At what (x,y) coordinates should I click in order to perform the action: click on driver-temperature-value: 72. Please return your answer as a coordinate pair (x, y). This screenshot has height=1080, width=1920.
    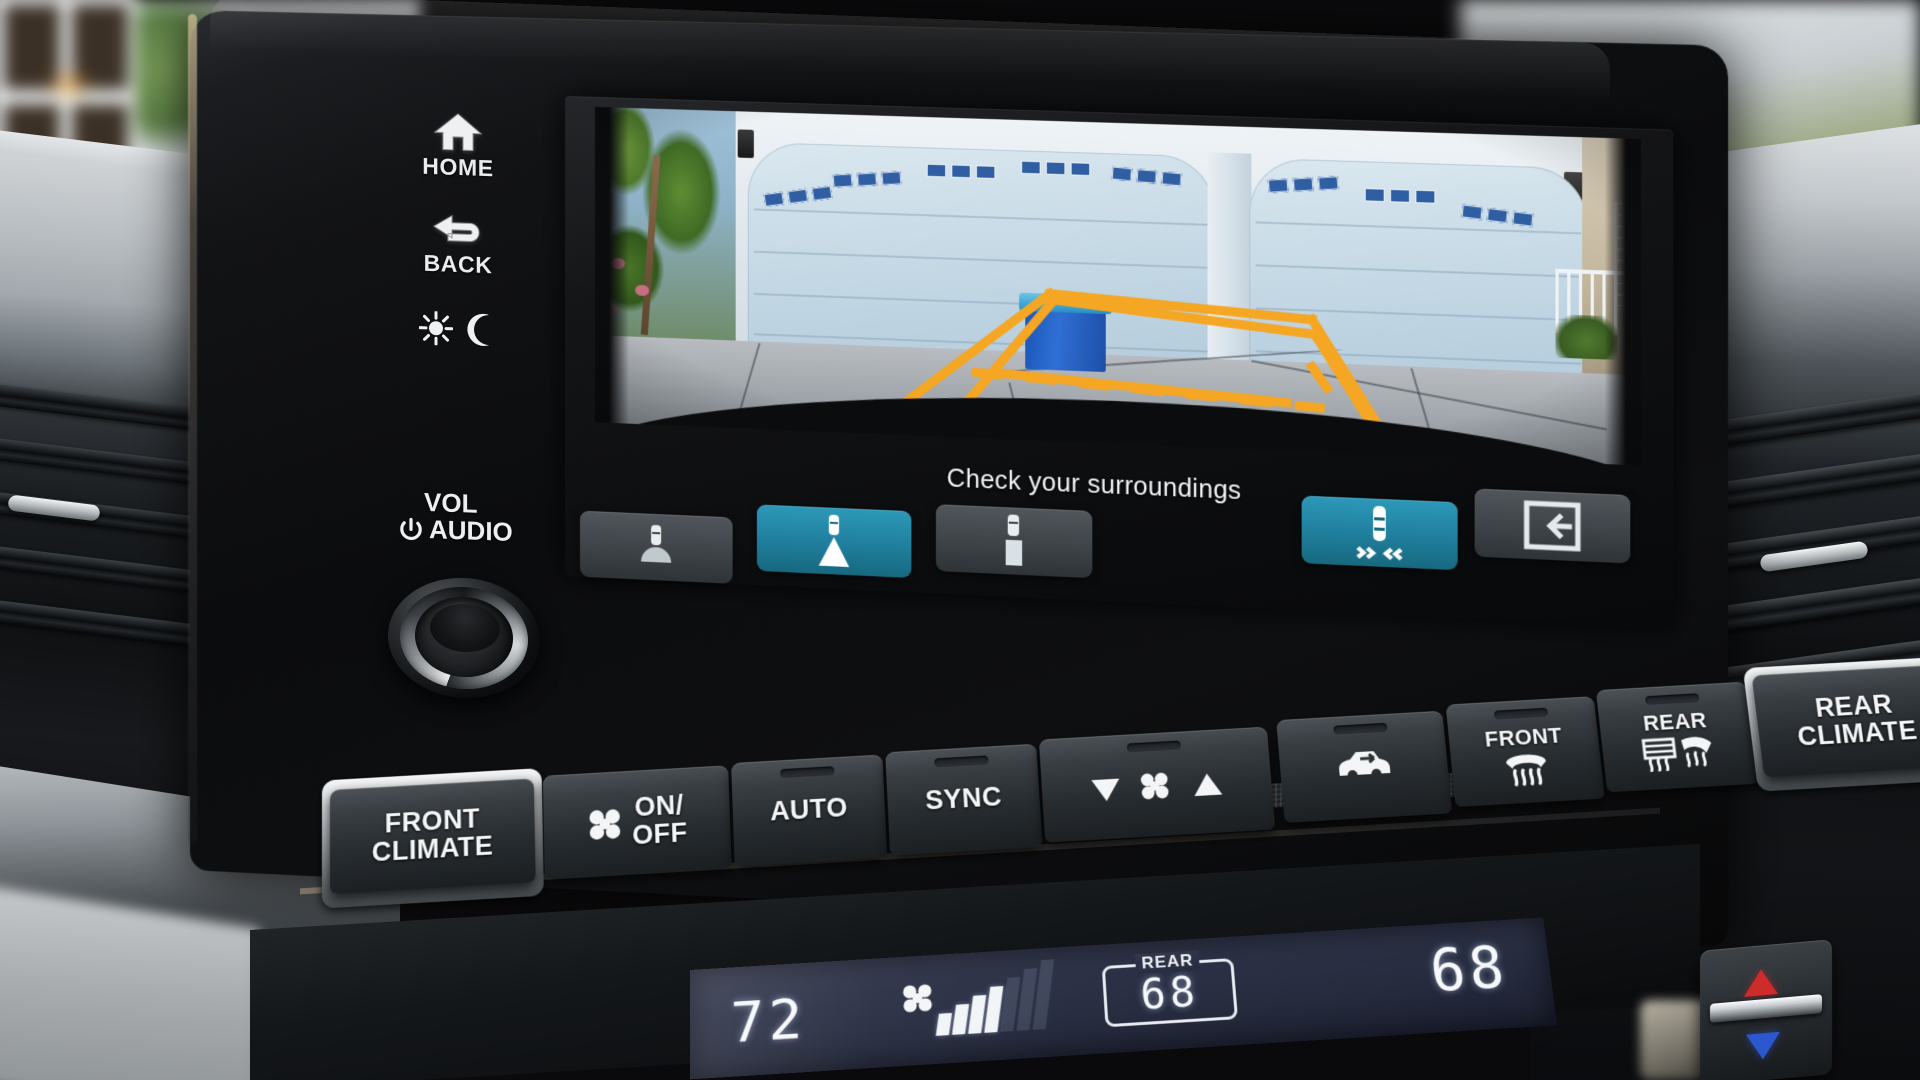
    Looking at the image, I should click on (768, 1021).